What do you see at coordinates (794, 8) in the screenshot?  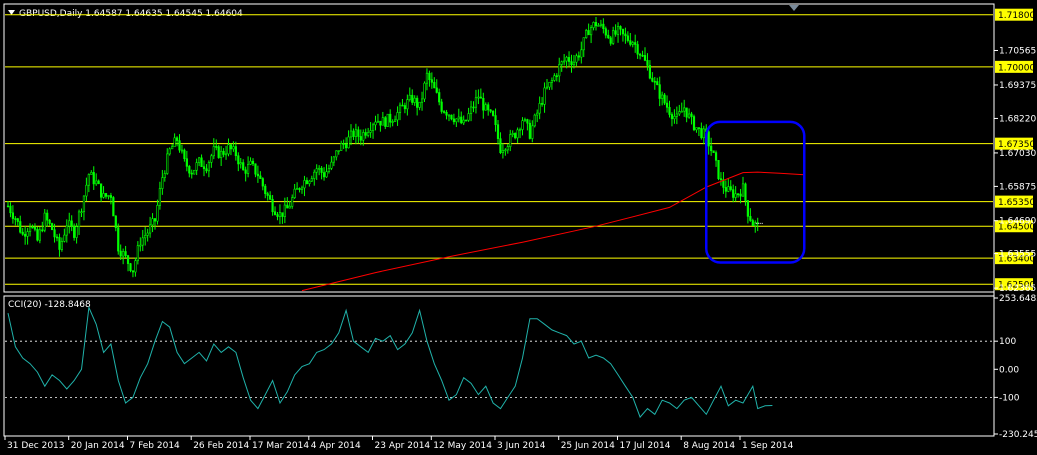 I see `chart-shift-icon` at bounding box center [794, 8].